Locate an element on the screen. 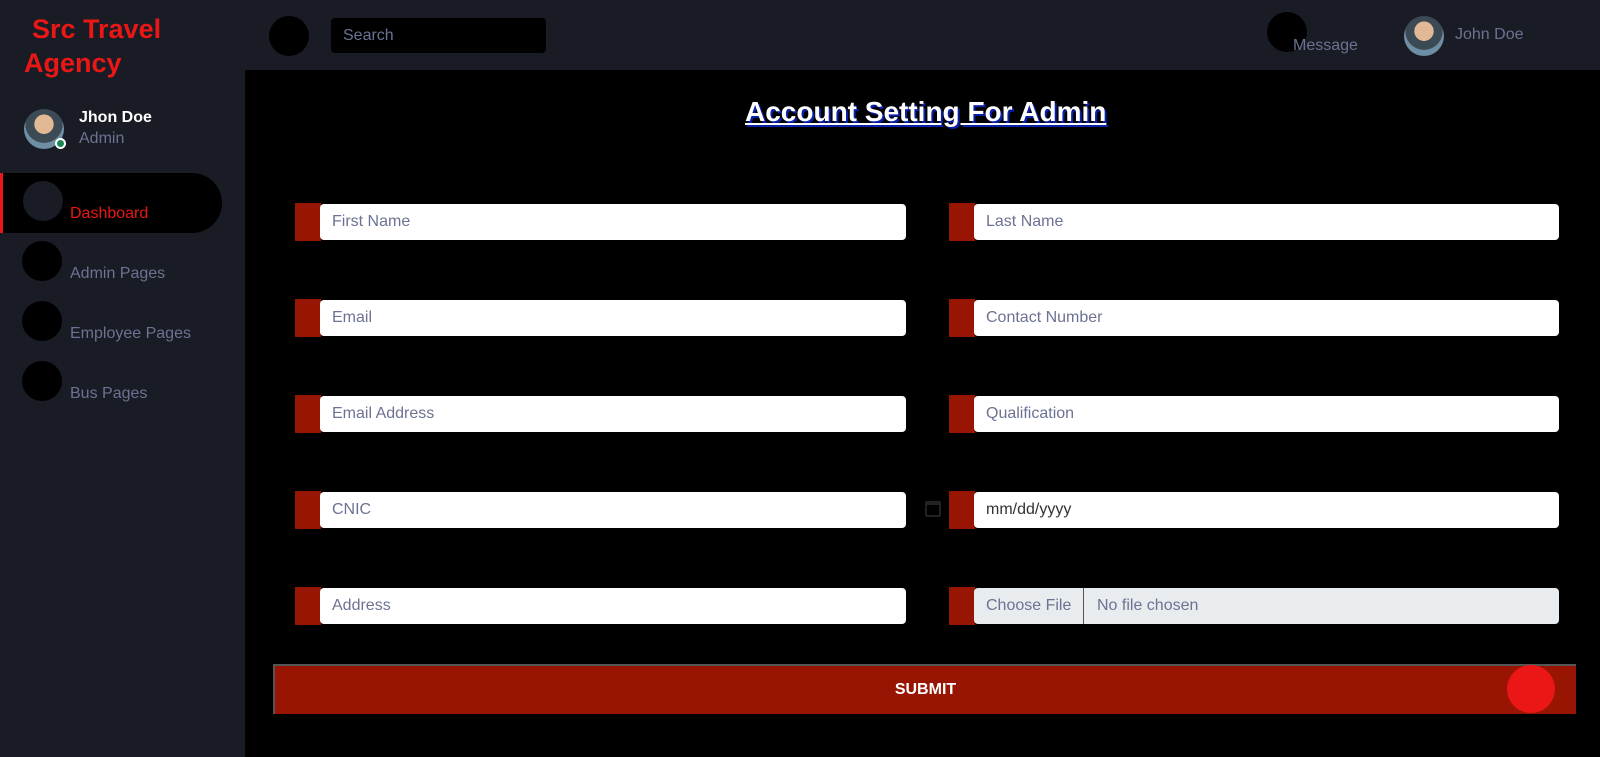 The width and height of the screenshot is (1600, 757). profile-role: Admin is located at coordinates (102, 138).